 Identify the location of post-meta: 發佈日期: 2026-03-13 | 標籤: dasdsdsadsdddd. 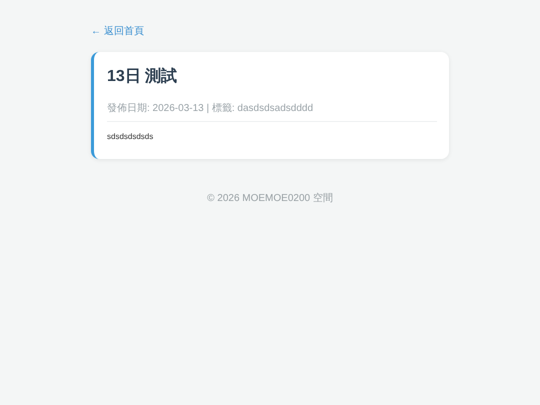
(272, 111).